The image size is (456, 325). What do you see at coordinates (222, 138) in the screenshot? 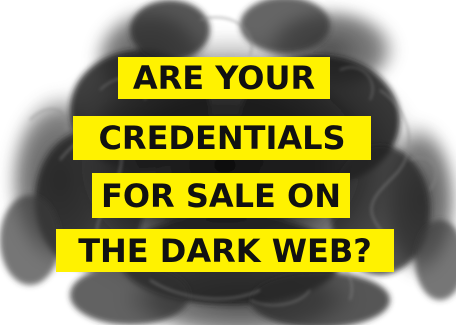
I see `headline-line-2: CREDENTIALS` at bounding box center [222, 138].